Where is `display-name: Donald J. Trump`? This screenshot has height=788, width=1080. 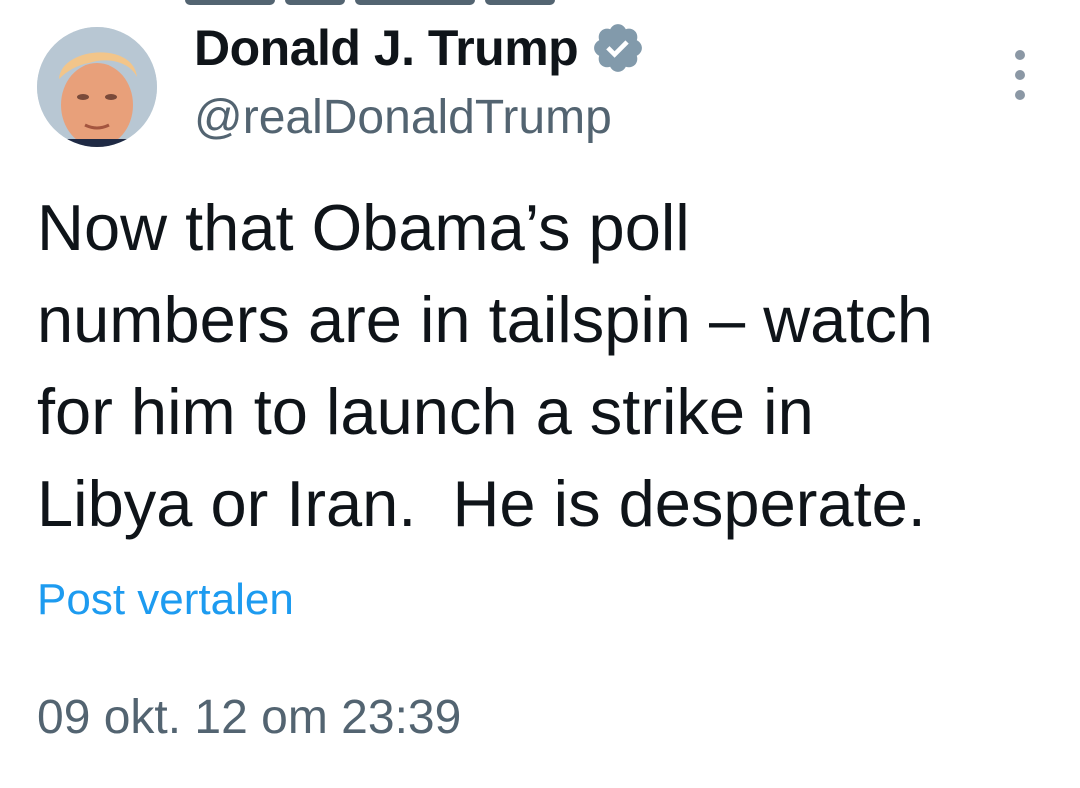 display-name: Donald J. Trump is located at coordinates (386, 48).